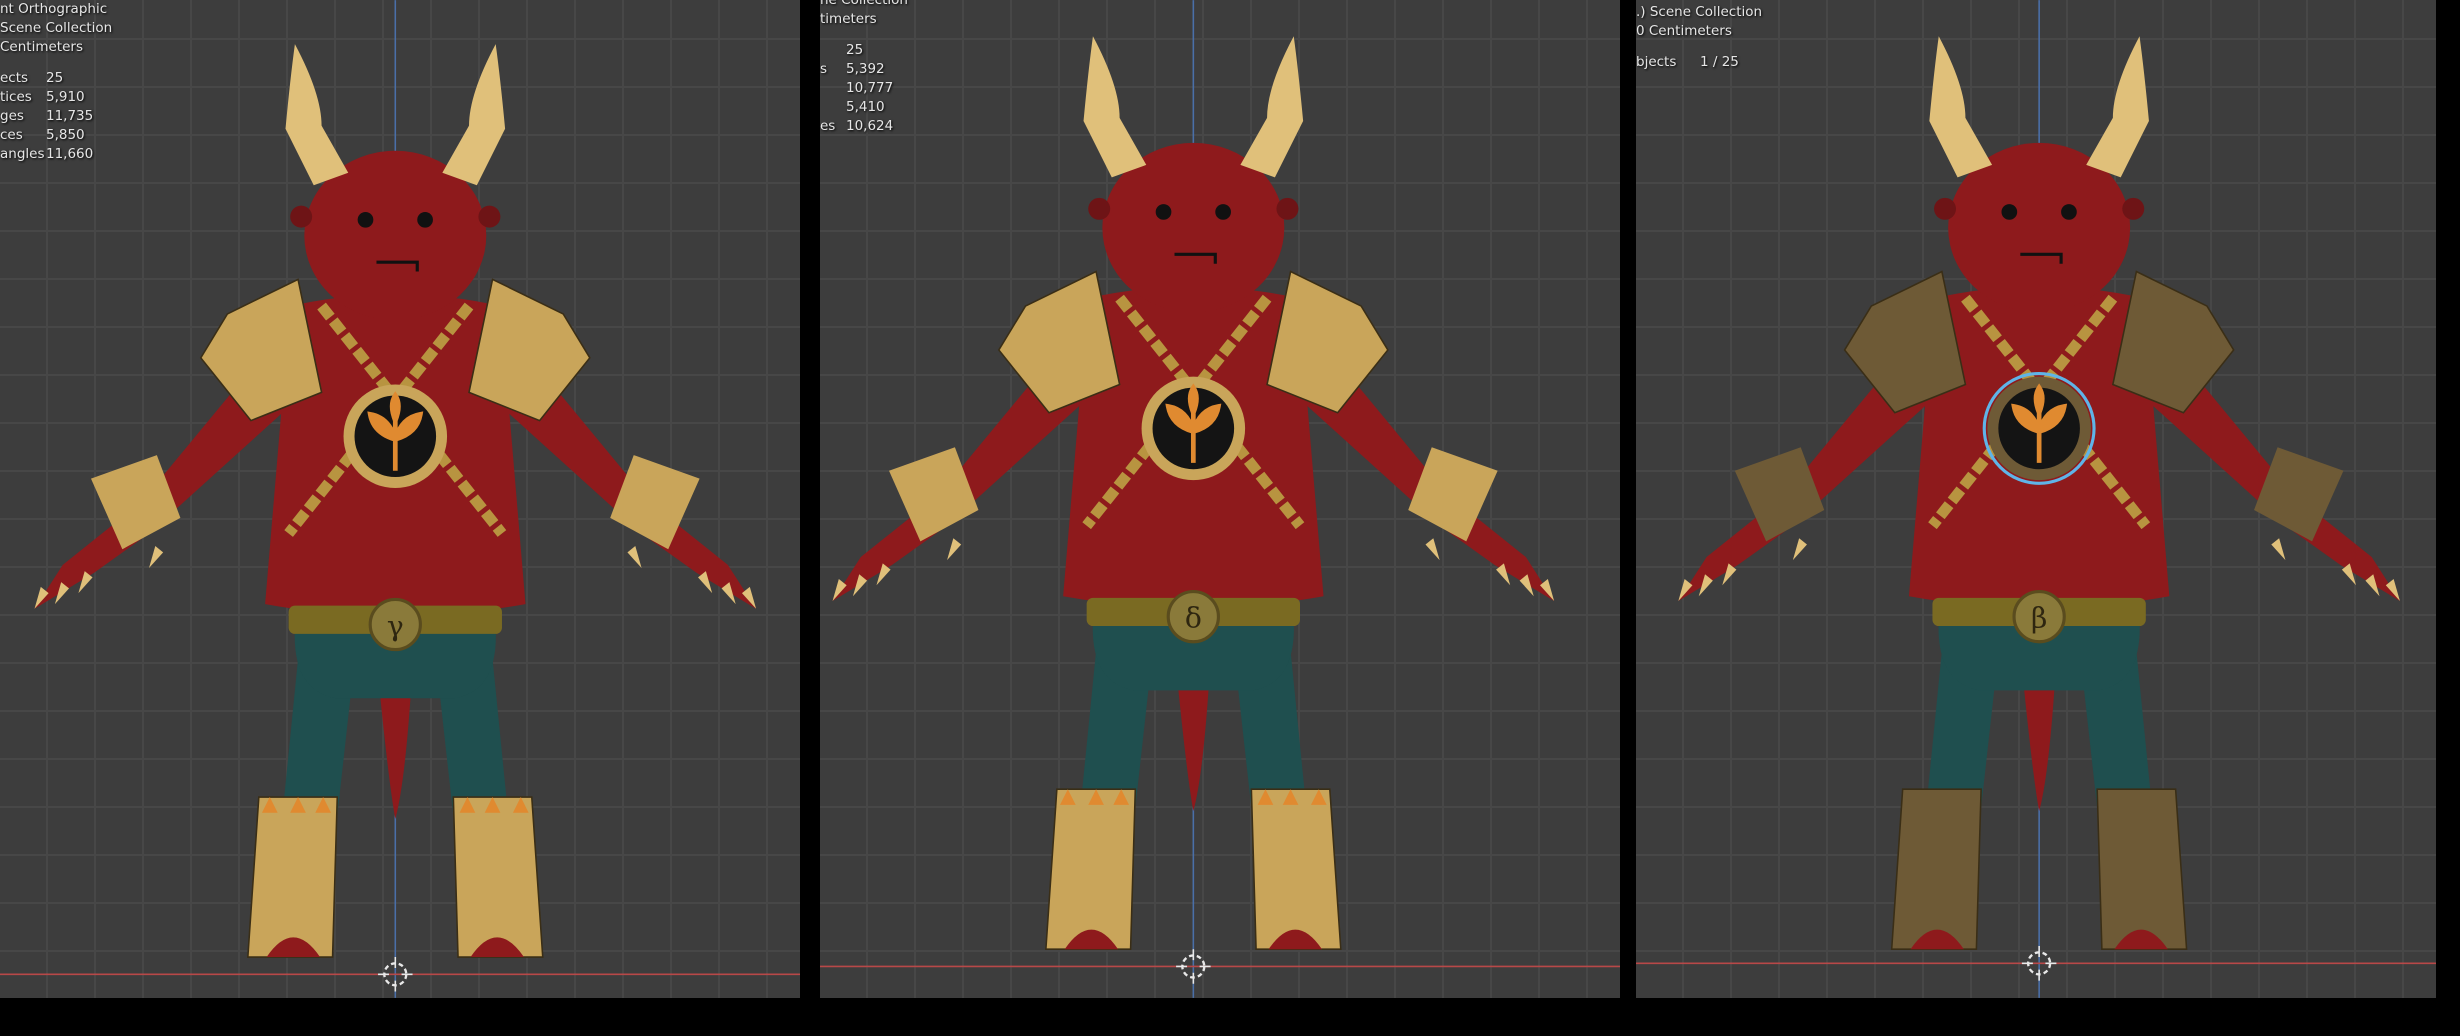 This screenshot has width=2460, height=1036. What do you see at coordinates (855, 50) in the screenshot?
I see `stat-objects: 25` at bounding box center [855, 50].